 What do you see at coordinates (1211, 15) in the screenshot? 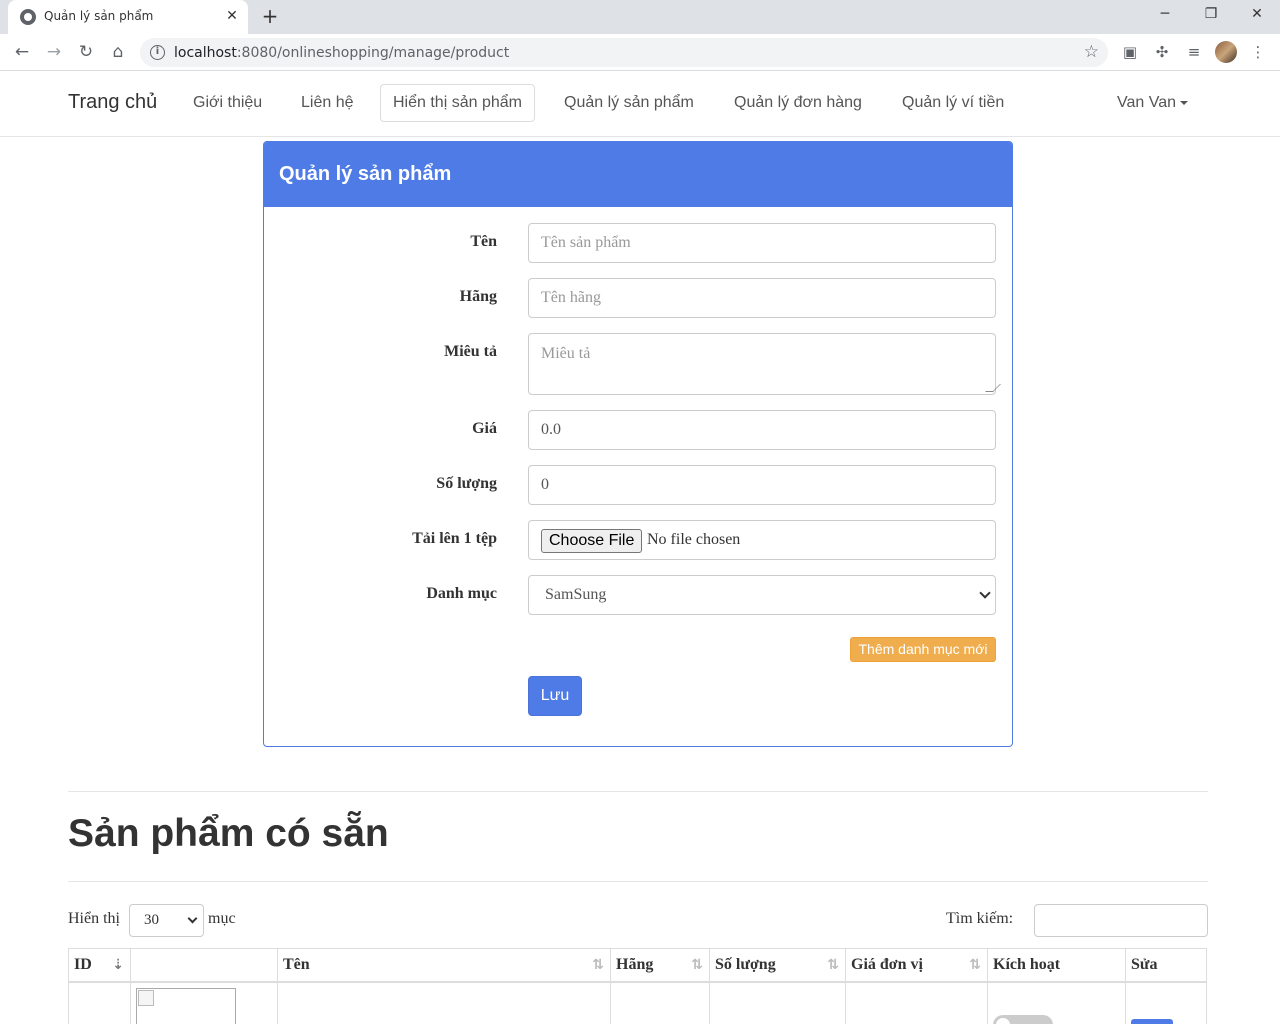
I see `restore-icon: ❐` at bounding box center [1211, 15].